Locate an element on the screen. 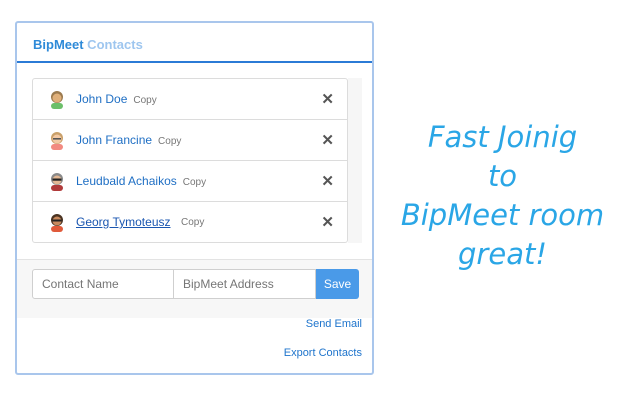  contact-row: Leudbald Achaikos Copy ✕ is located at coordinates (190, 181).